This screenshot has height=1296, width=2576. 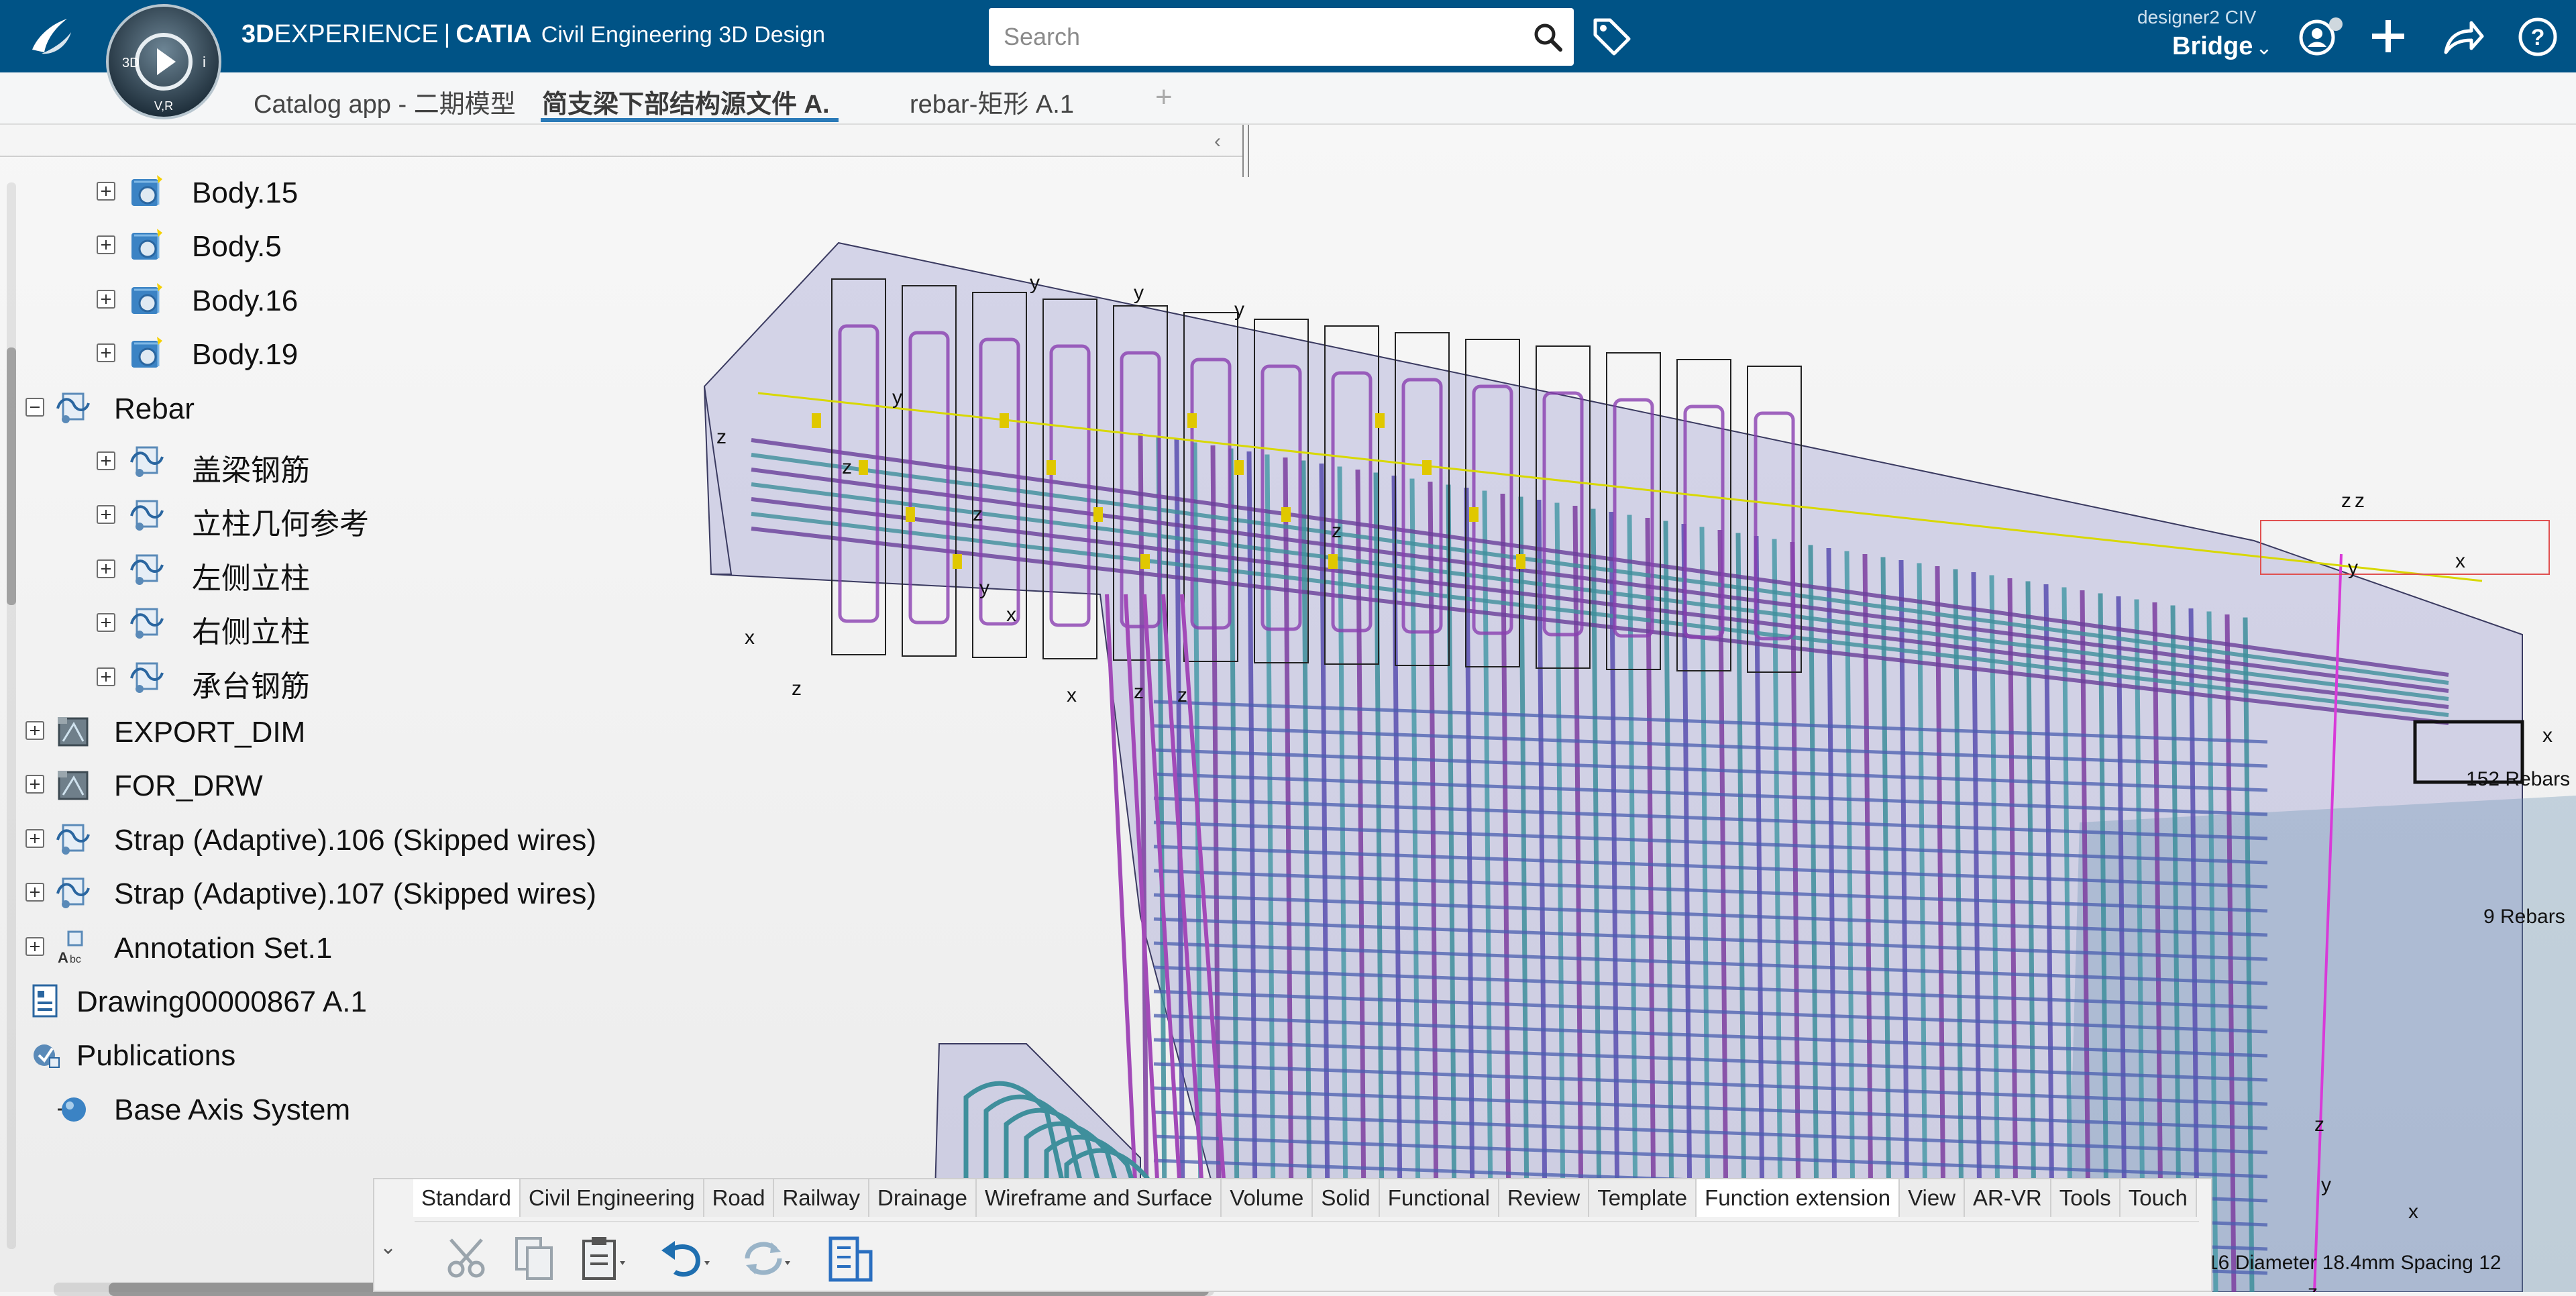 What do you see at coordinates (70, 948) in the screenshot?
I see `annotation-set-icon: Abc` at bounding box center [70, 948].